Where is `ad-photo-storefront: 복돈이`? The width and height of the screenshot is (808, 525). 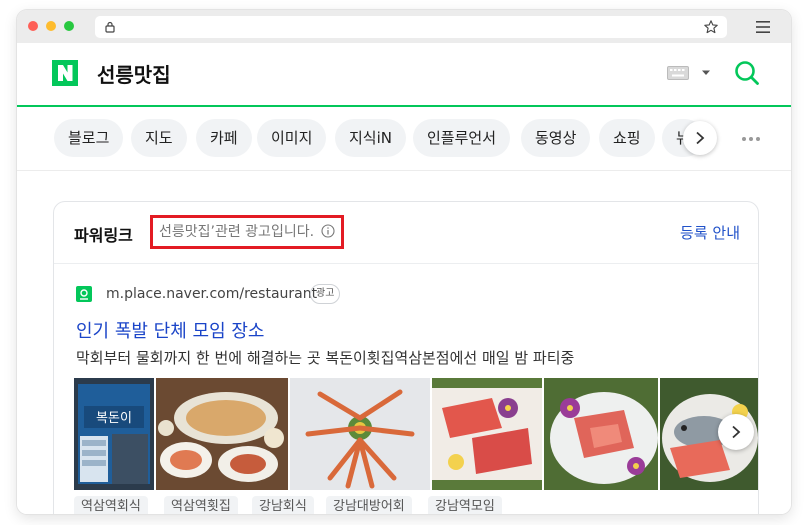 ad-photo-storefront: 복돈이 is located at coordinates (114, 434).